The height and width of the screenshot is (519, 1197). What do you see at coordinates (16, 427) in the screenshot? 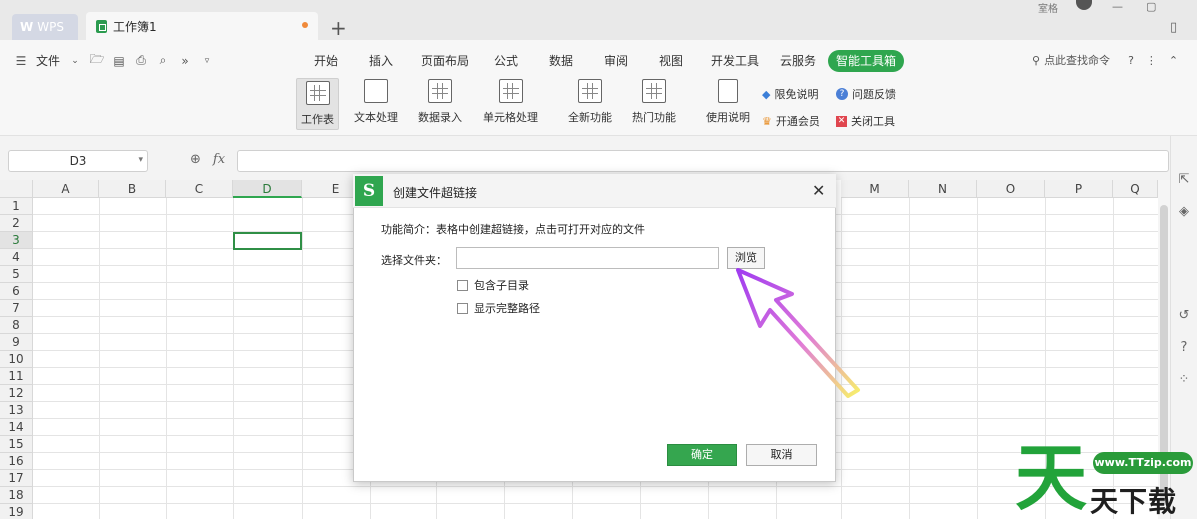
I see `row-header-14: 14` at bounding box center [16, 427].